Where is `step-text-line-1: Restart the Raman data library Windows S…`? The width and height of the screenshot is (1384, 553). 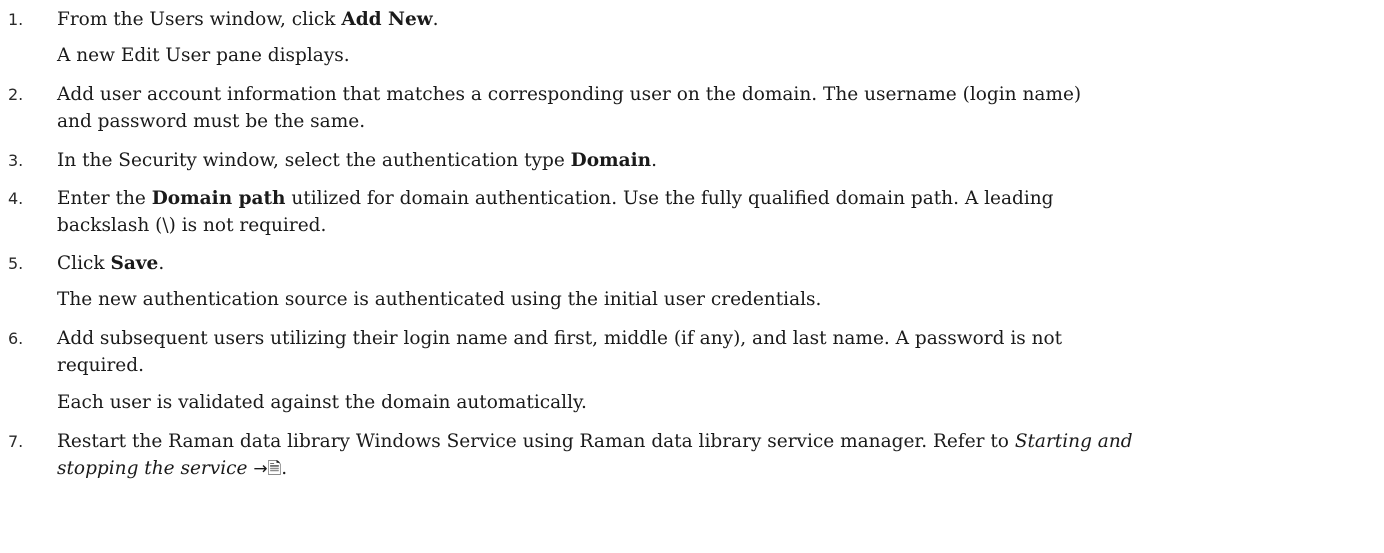
step-text-line-1: Restart the Raman data library Windows S… is located at coordinates (595, 441).